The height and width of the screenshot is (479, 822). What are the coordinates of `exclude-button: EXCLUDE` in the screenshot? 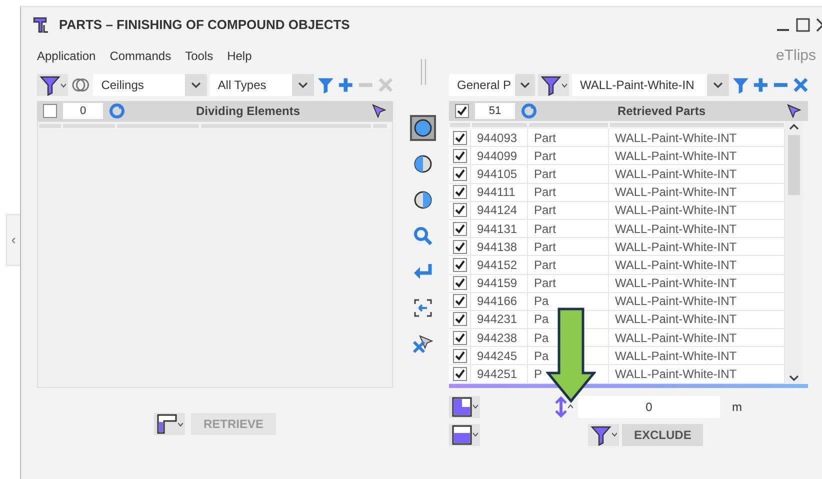 It's located at (663, 435).